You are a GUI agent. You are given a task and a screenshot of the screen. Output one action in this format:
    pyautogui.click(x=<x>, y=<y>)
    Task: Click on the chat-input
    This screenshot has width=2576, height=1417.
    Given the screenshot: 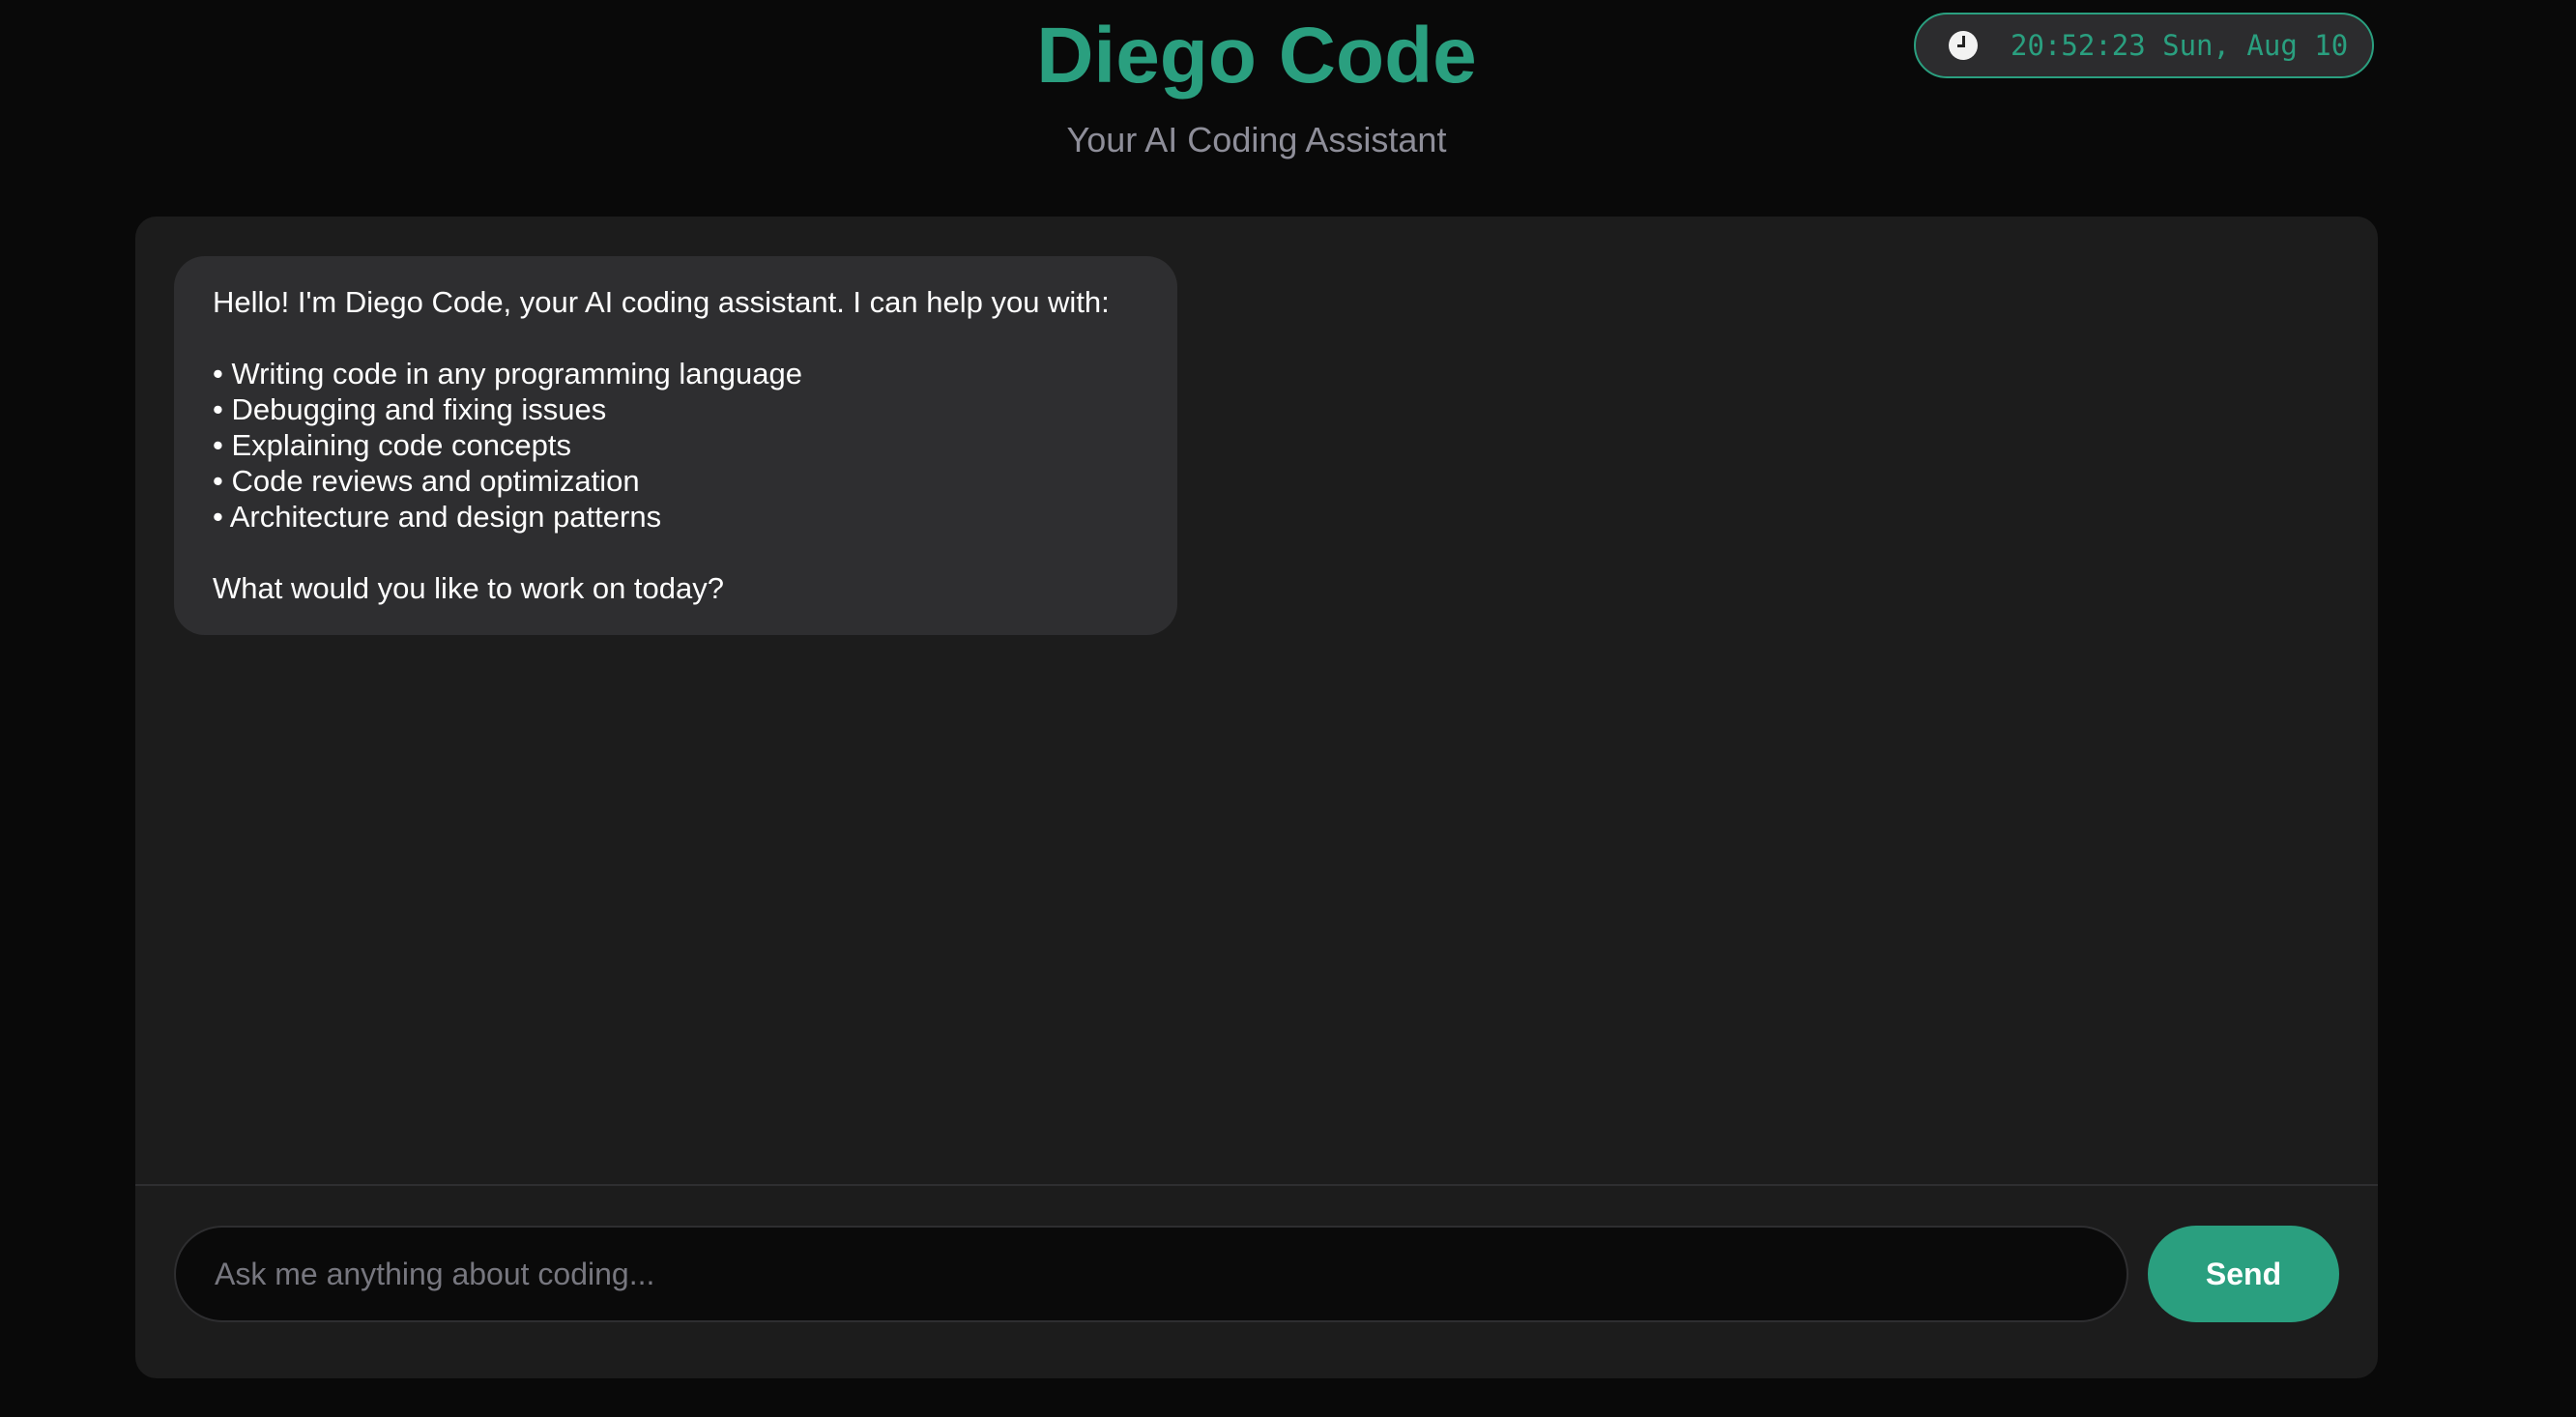 What is the action you would take?
    pyautogui.click(x=1151, y=1274)
    